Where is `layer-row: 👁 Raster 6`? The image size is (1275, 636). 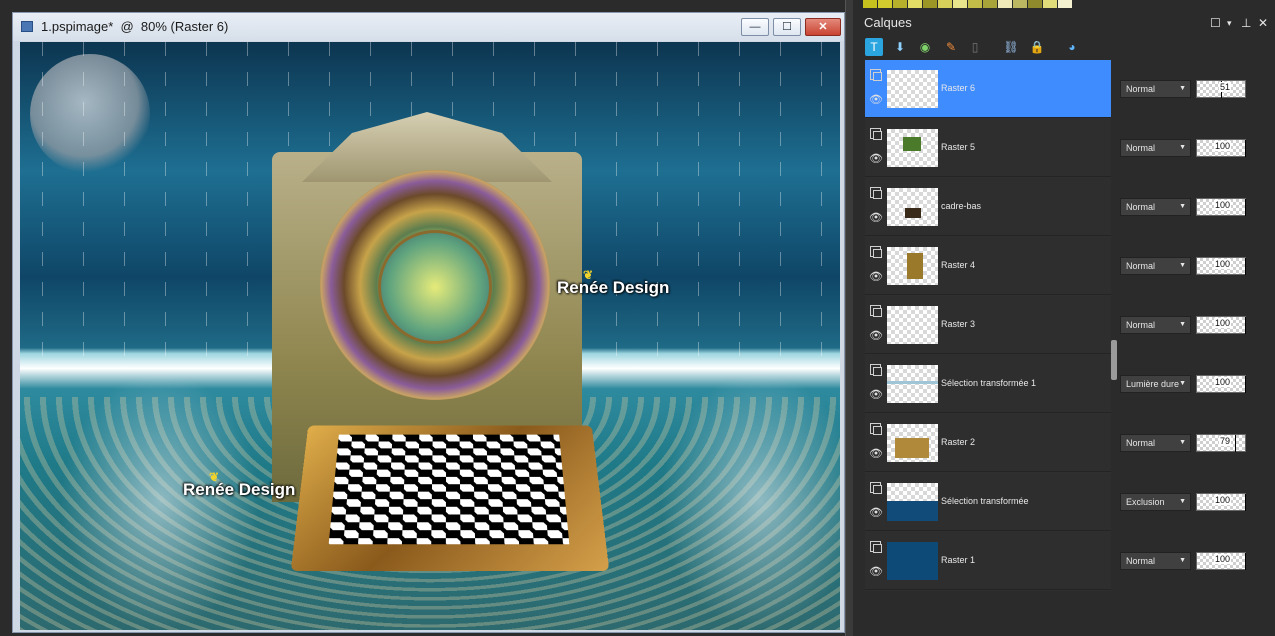
layer-row: 👁 Raster 6 is located at coordinates (988, 89).